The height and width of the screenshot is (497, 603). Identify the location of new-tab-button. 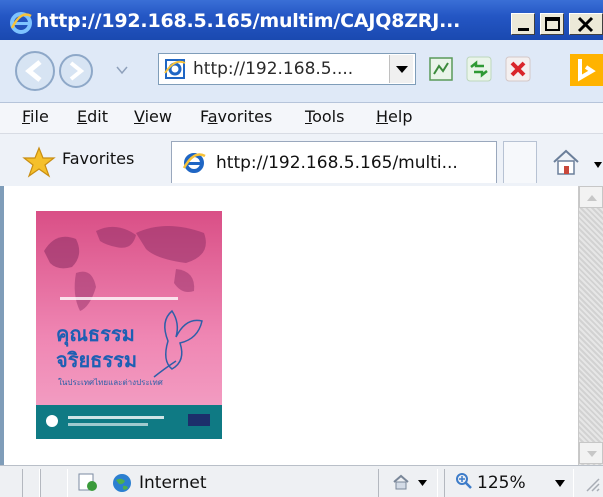
(520, 162).